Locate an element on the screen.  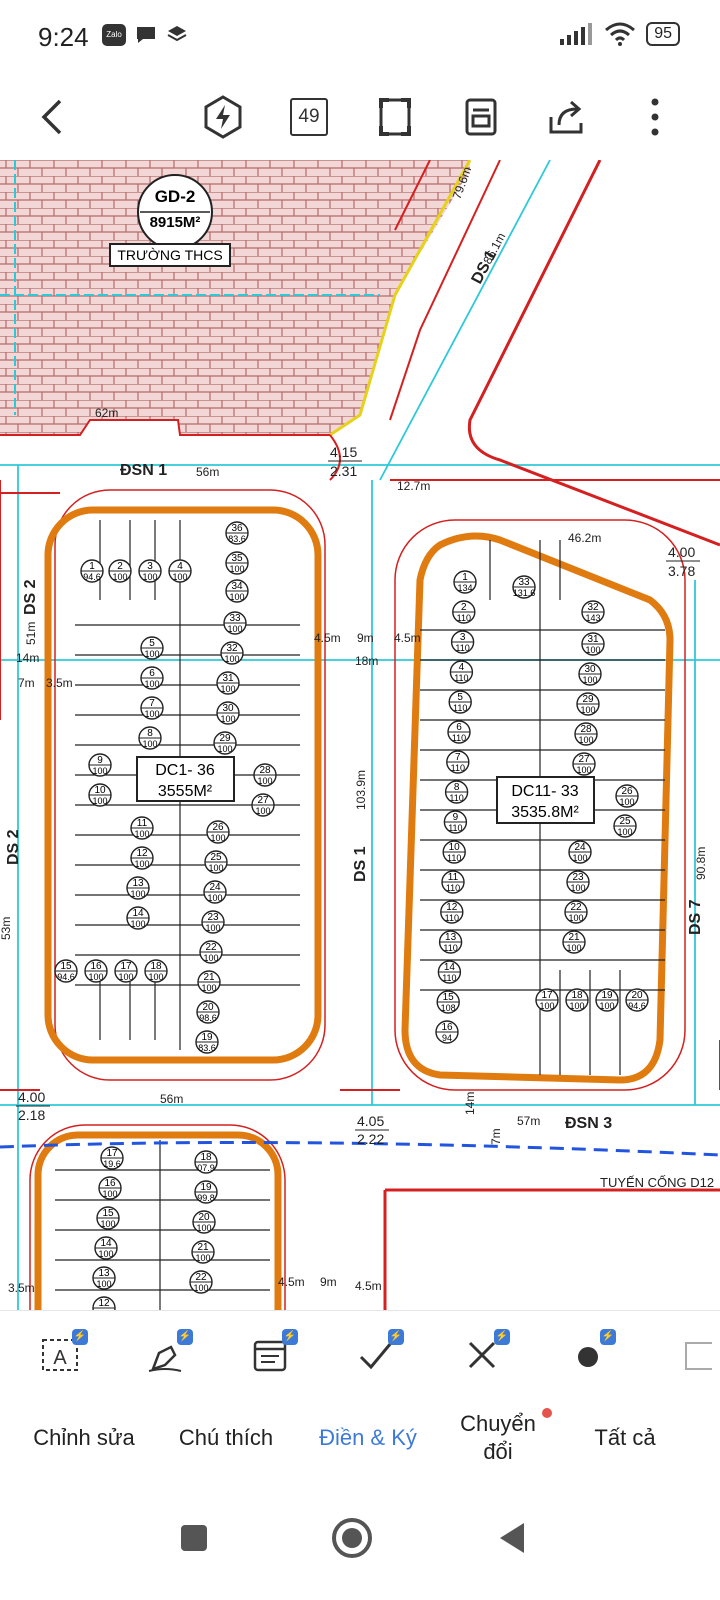
more-options-button is located at coordinates (655, 117).